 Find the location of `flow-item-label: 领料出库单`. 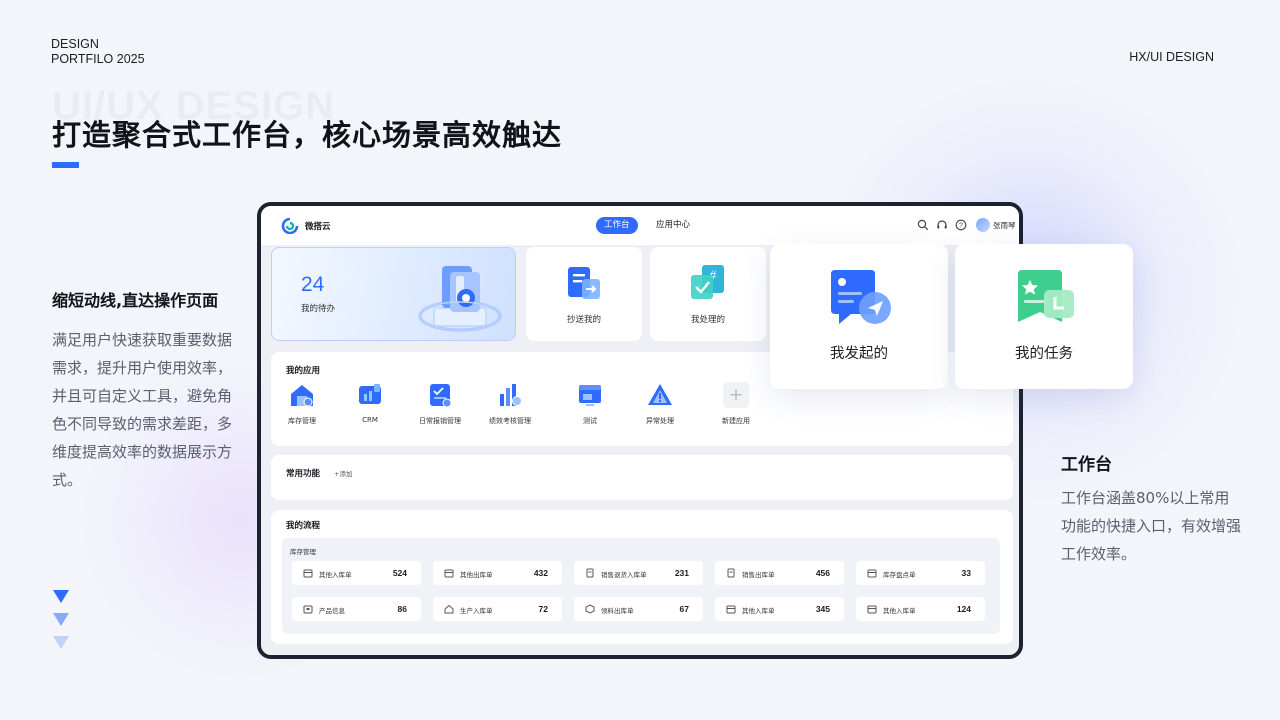

flow-item-label: 领料出库单 is located at coordinates (617, 611).